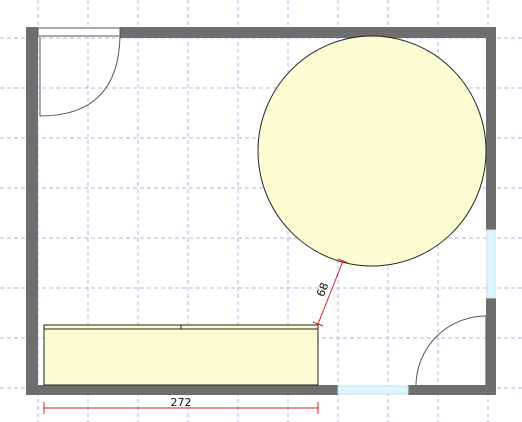  What do you see at coordinates (181, 402) in the screenshot?
I see `dimension-label: 272` at bounding box center [181, 402].